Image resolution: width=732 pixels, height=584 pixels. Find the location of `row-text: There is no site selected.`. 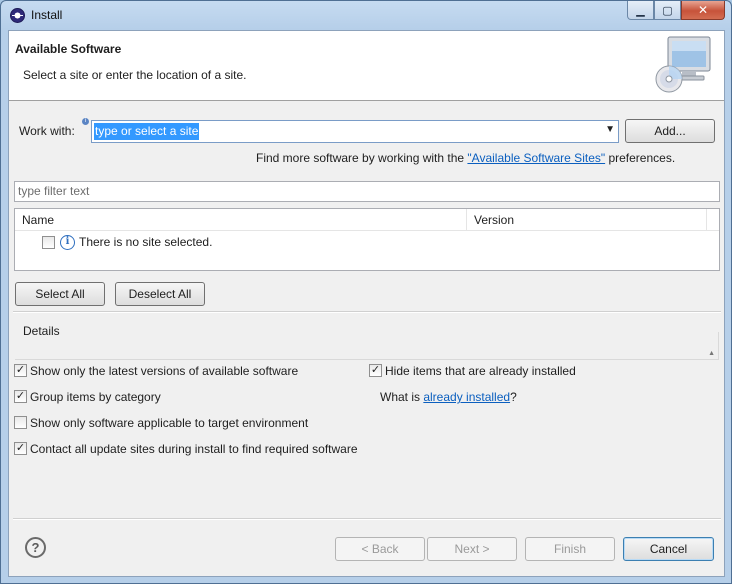

row-text: There is no site selected. is located at coordinates (146, 242).